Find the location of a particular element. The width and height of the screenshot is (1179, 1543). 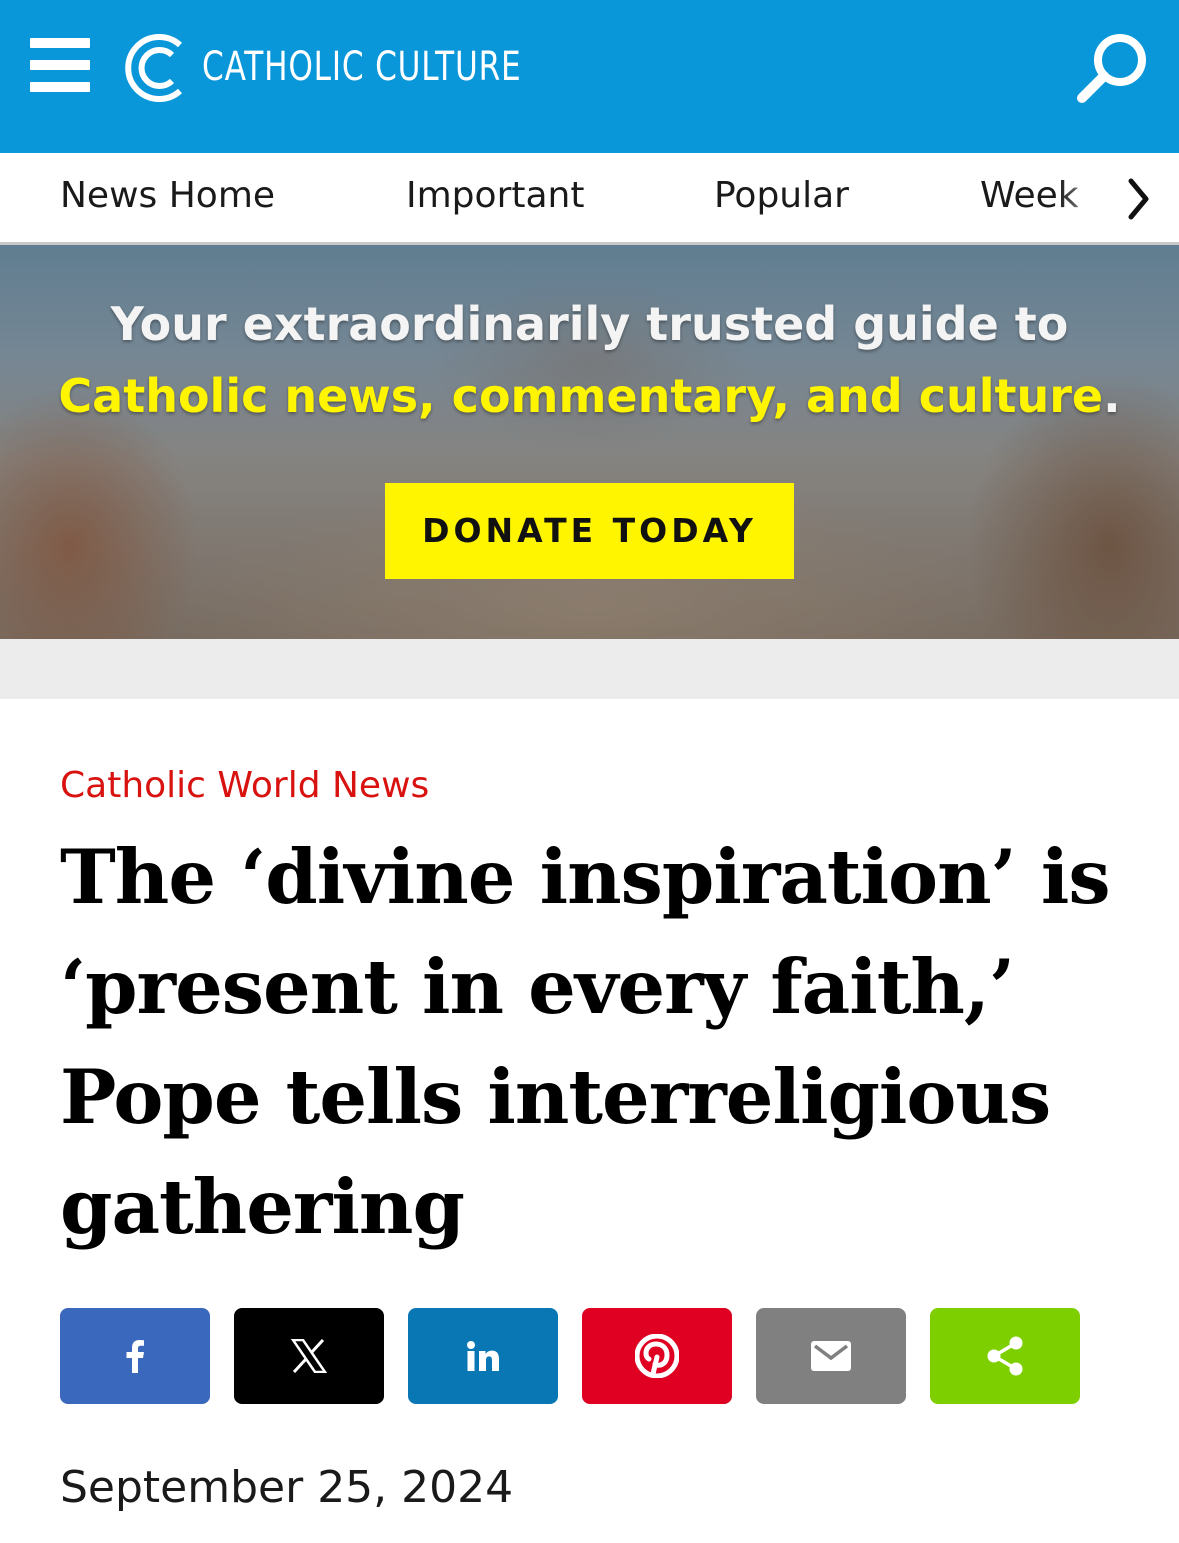

hero-tagline-line2: Catholic news, commentary, and culture. is located at coordinates (589, 396).